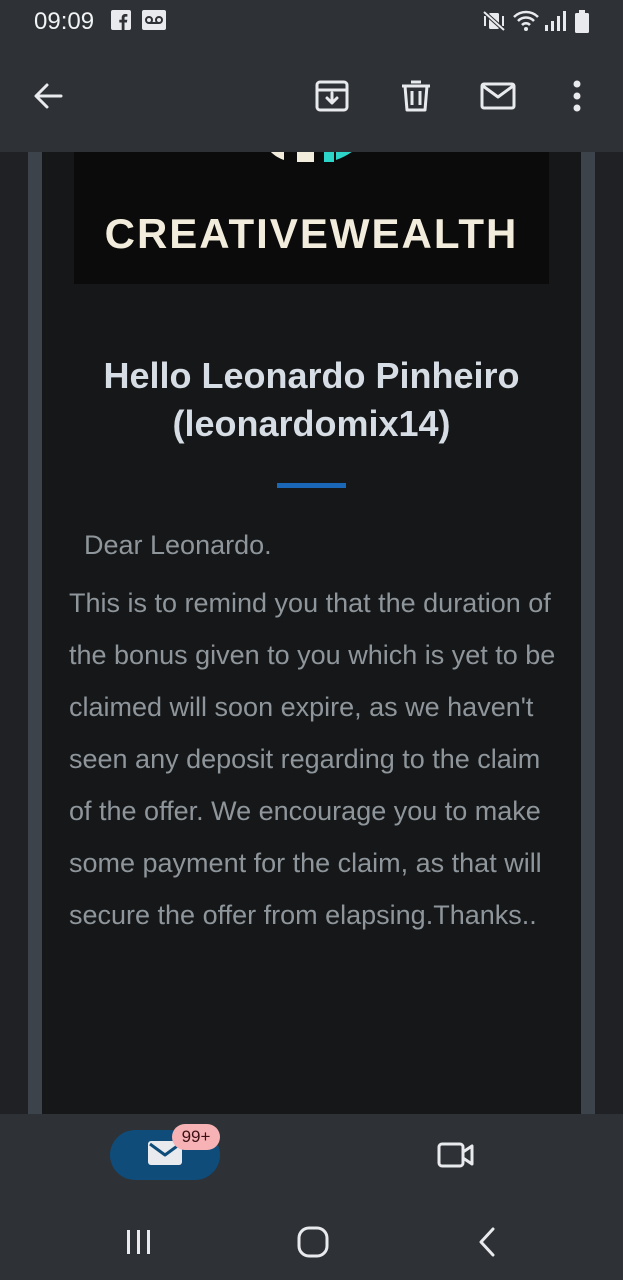  Describe the element at coordinates (555, 23) in the screenshot. I see `signal-icon` at that location.